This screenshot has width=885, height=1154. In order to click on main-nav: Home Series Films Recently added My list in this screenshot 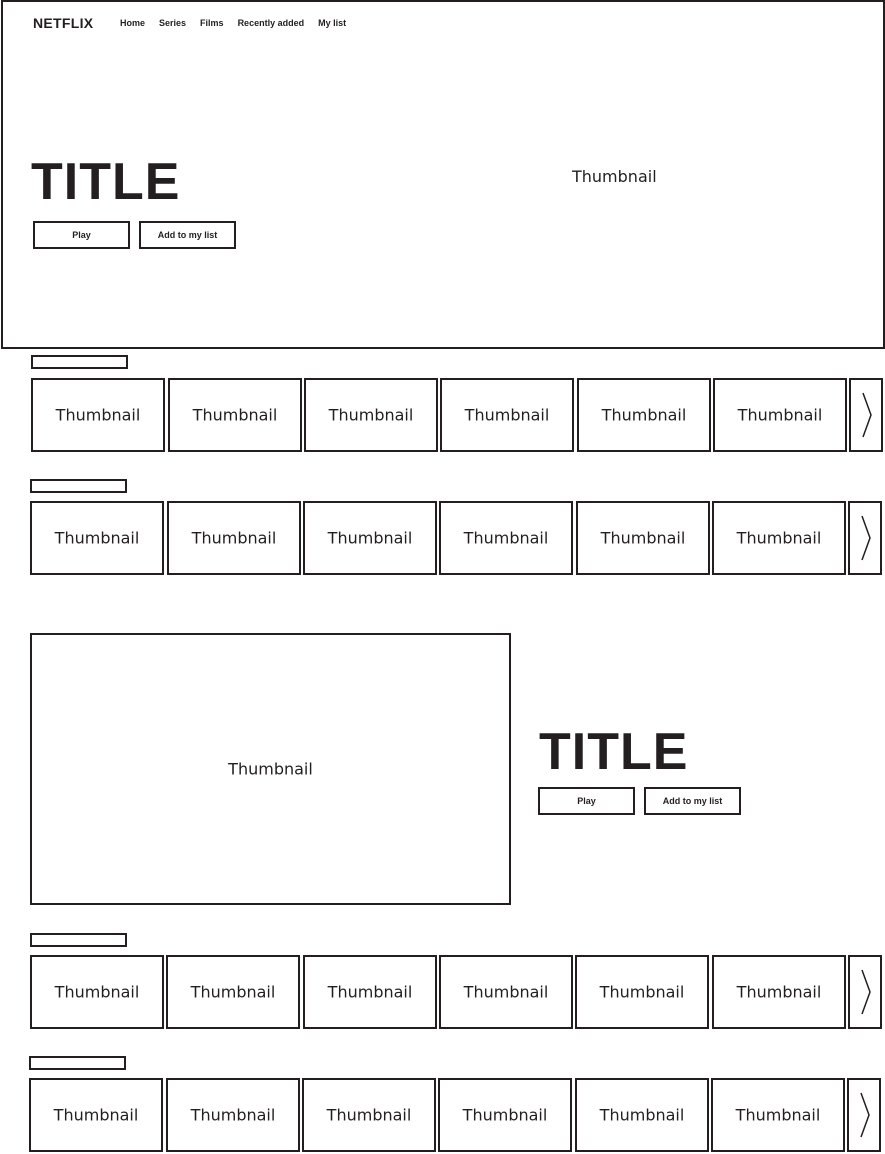, I will do `click(240, 23)`.